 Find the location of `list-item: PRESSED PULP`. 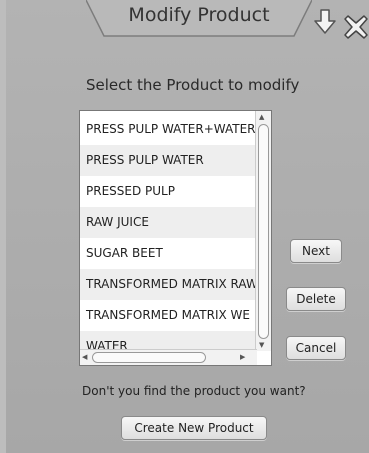

list-item: PRESSED PULP is located at coordinates (168, 191).